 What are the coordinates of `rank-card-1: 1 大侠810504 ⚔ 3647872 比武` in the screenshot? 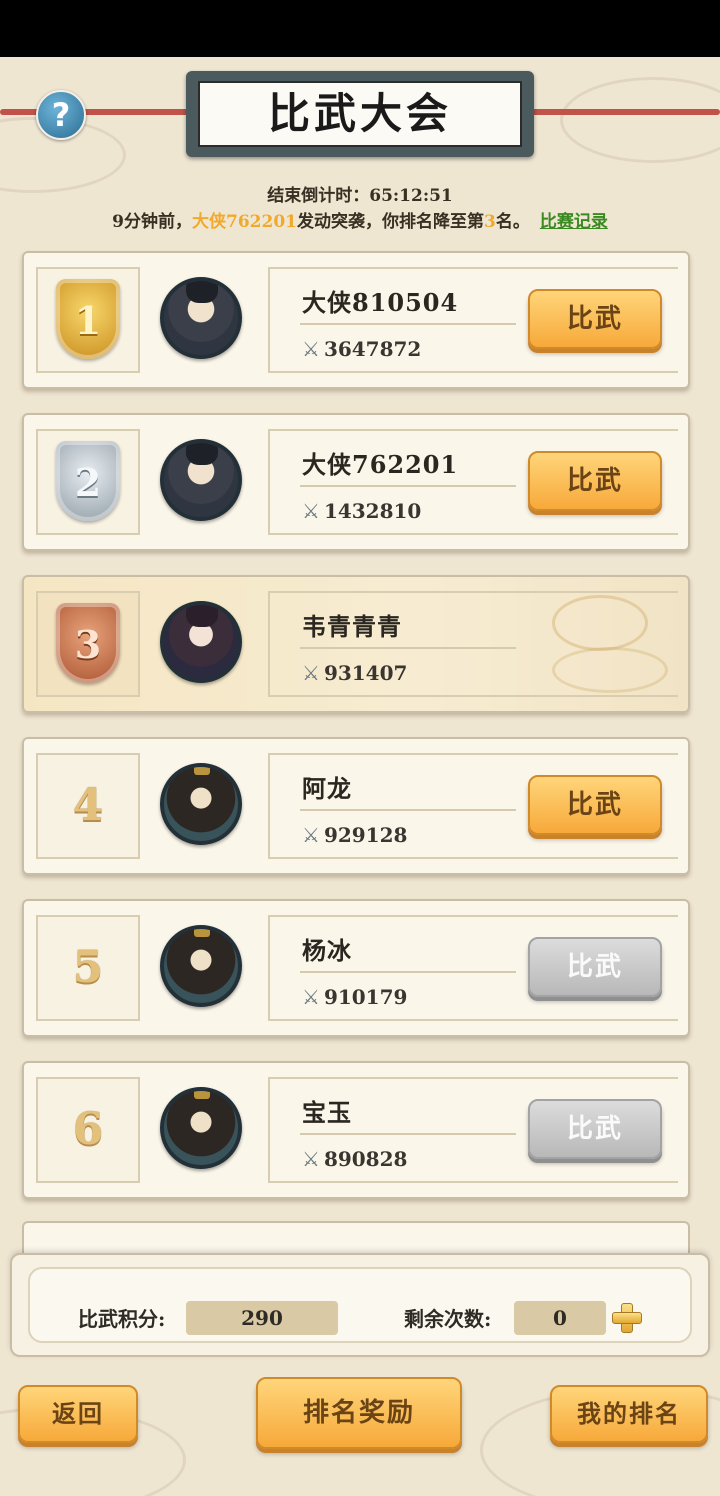 It's located at (356, 320).